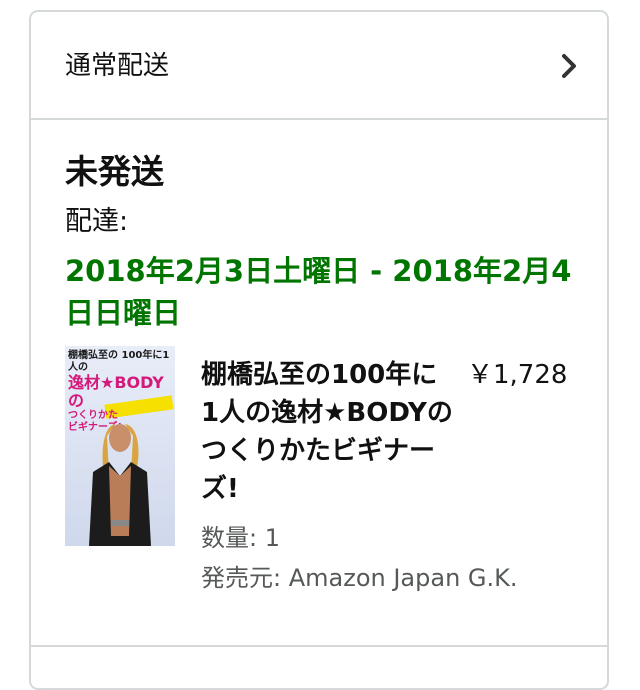  Describe the element at coordinates (517, 375) in the screenshot. I see `product-price: ￥1,728` at that location.